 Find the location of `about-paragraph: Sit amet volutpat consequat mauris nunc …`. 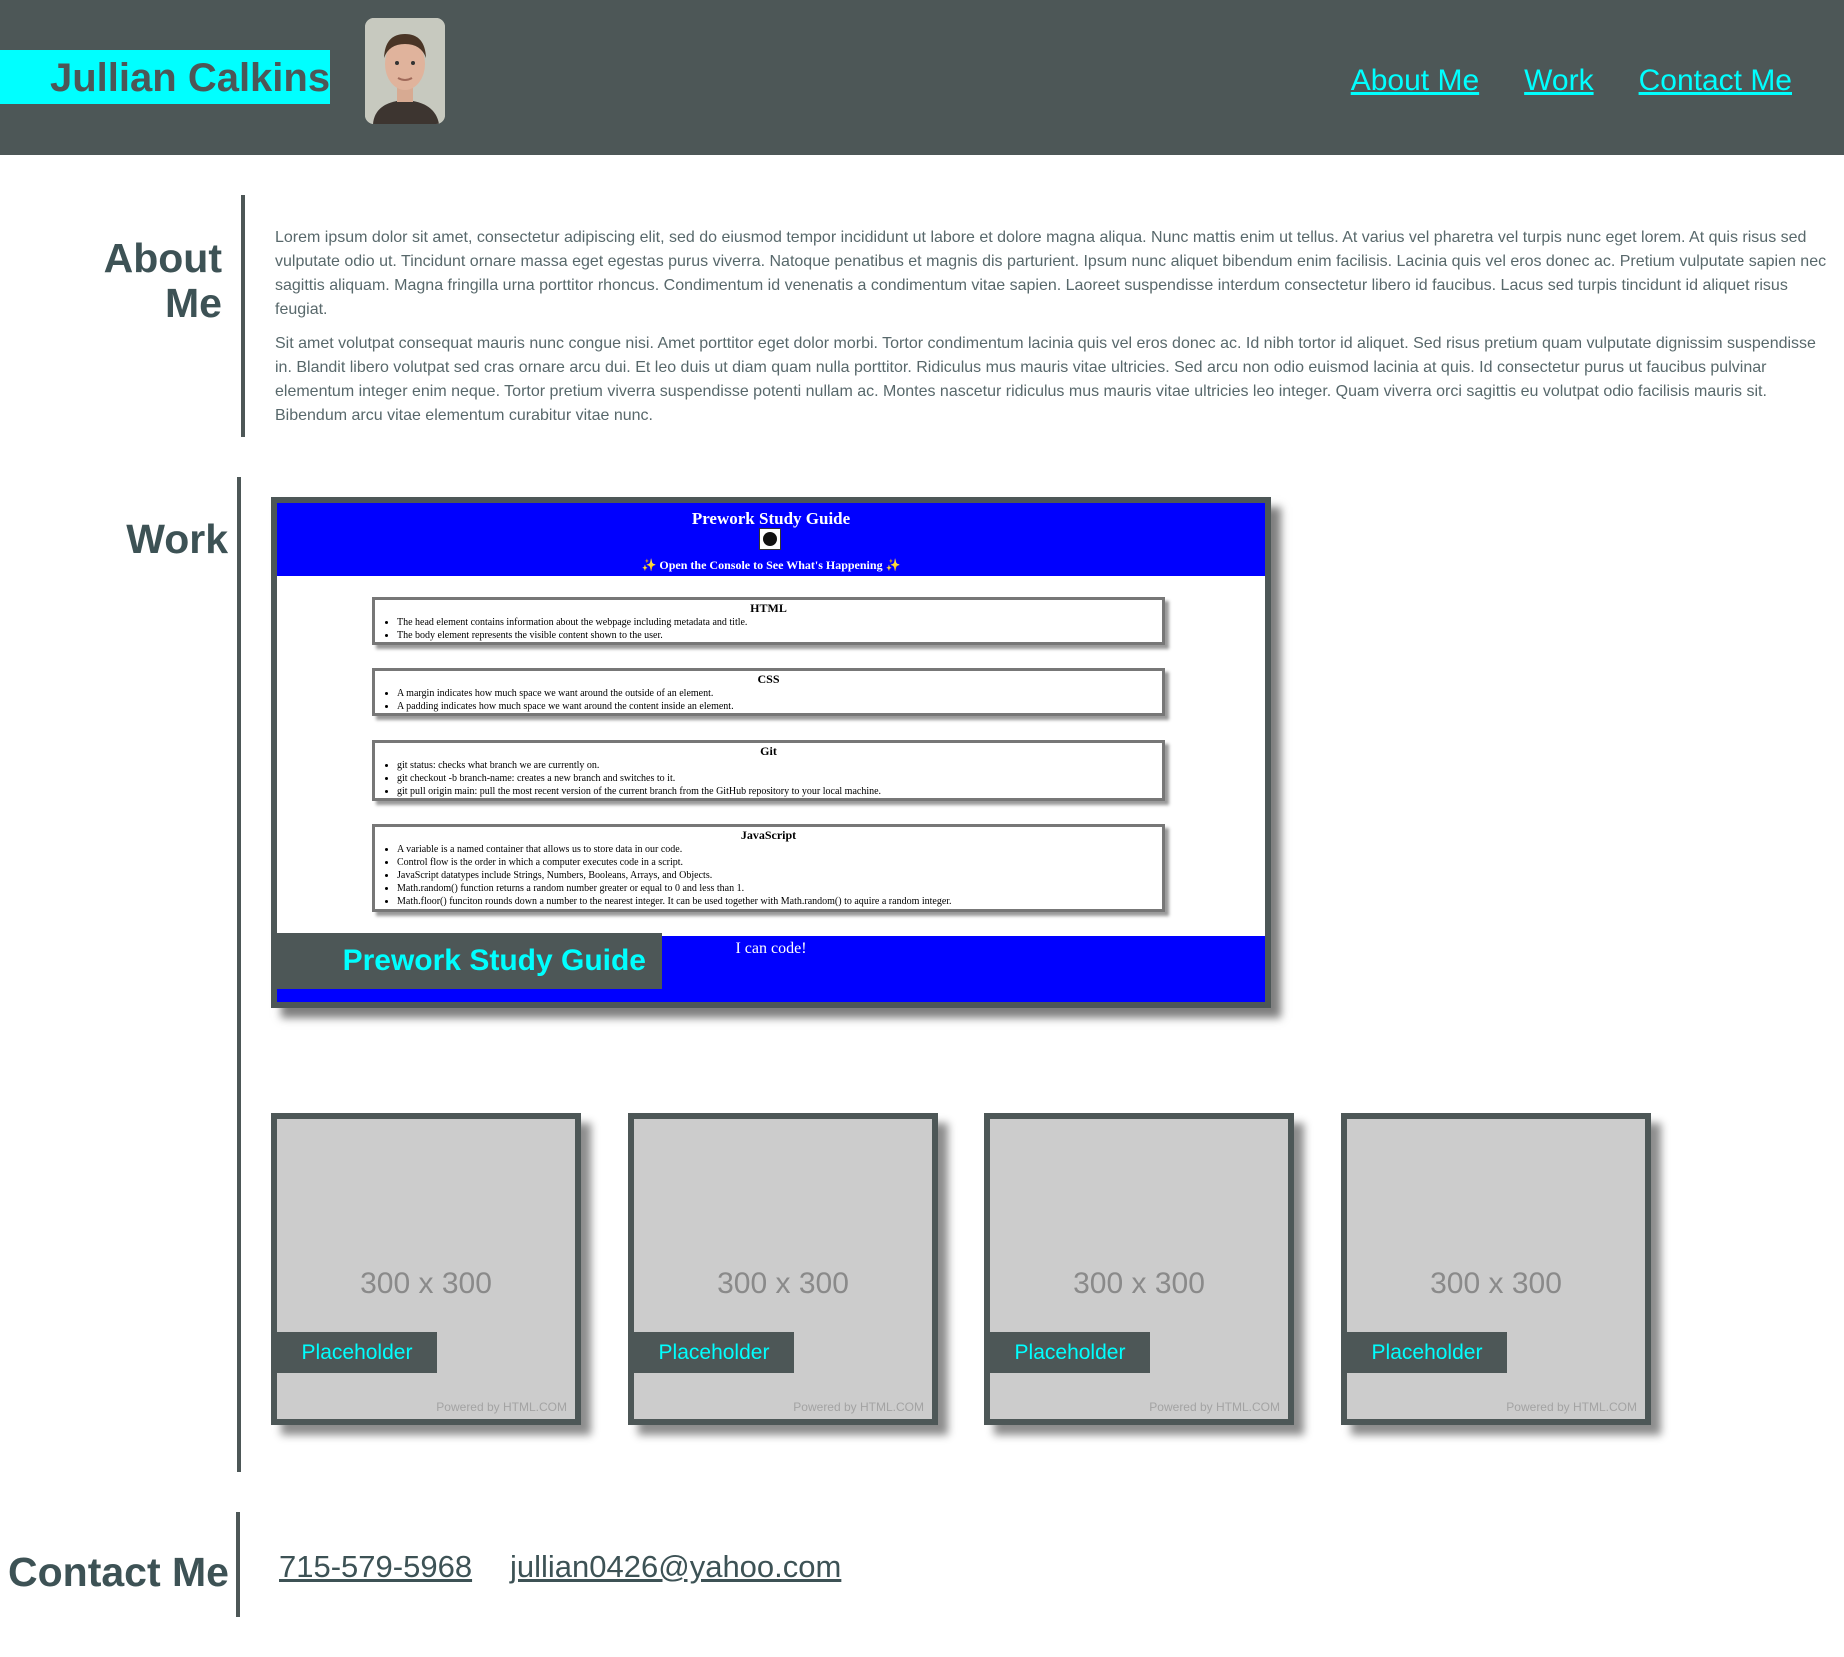

about-paragraph: Sit amet volutpat consequat mauris nunc … is located at coordinates (1045, 379).